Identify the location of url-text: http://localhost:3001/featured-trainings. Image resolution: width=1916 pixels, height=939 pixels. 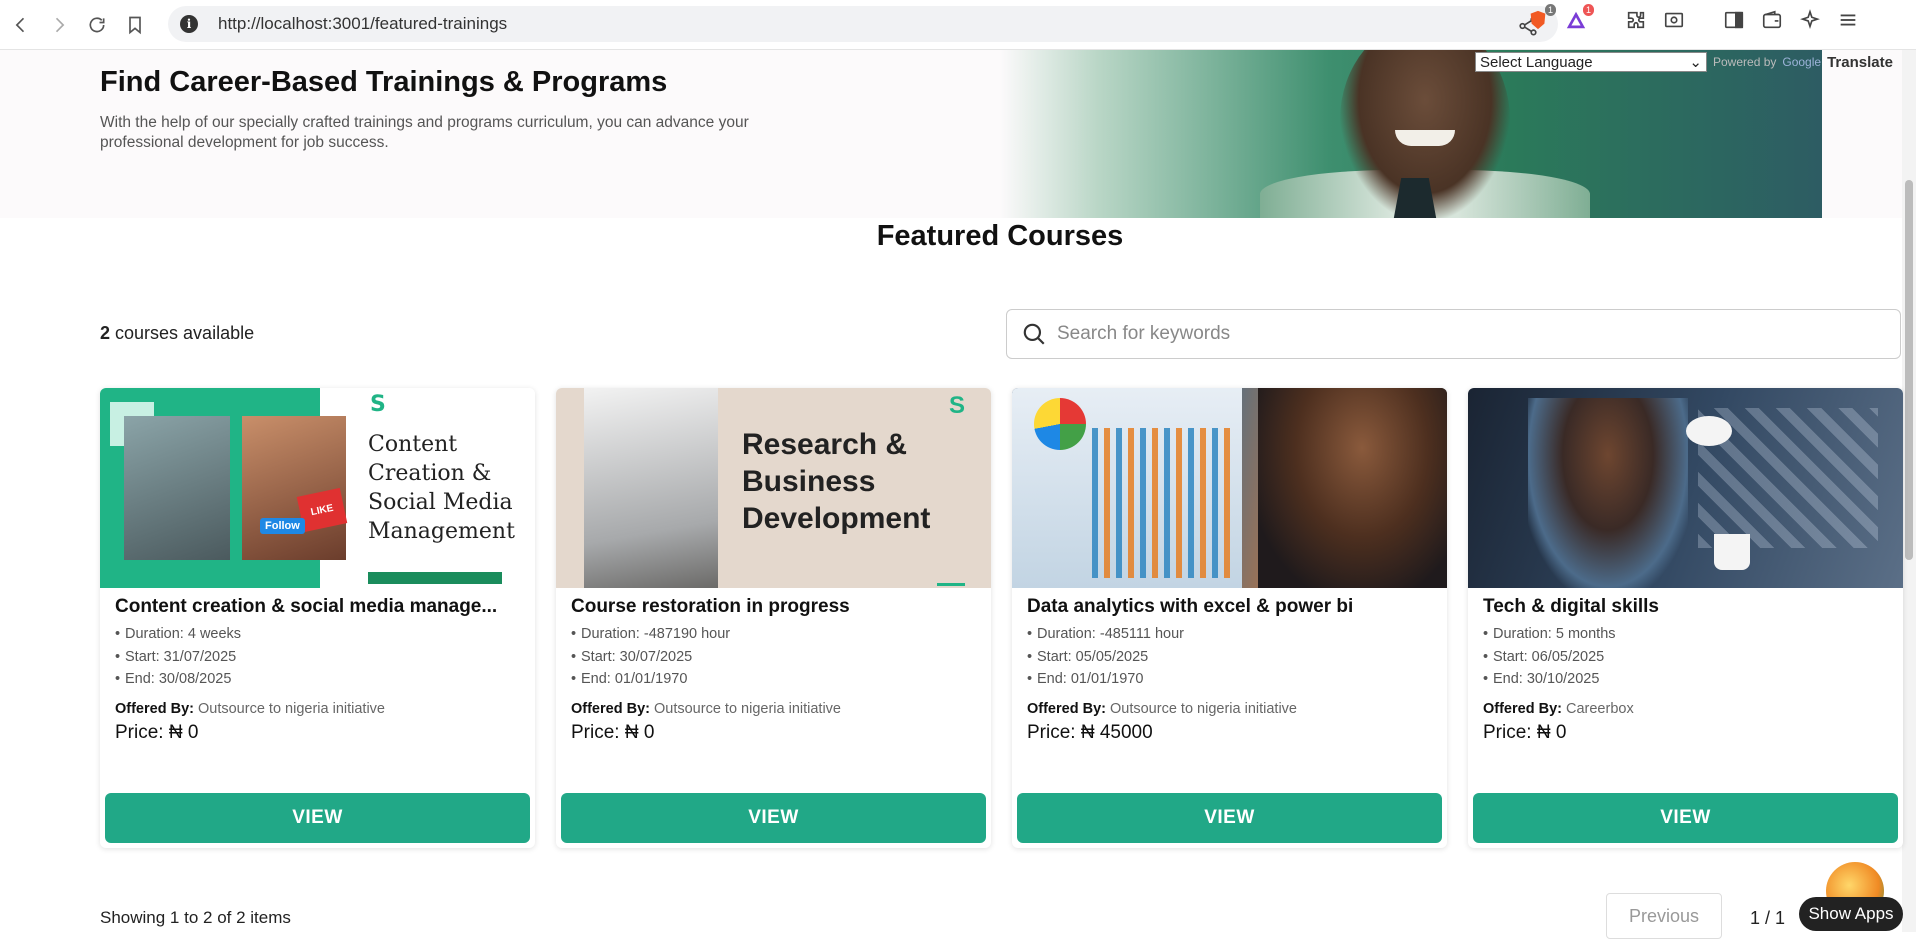
(362, 24).